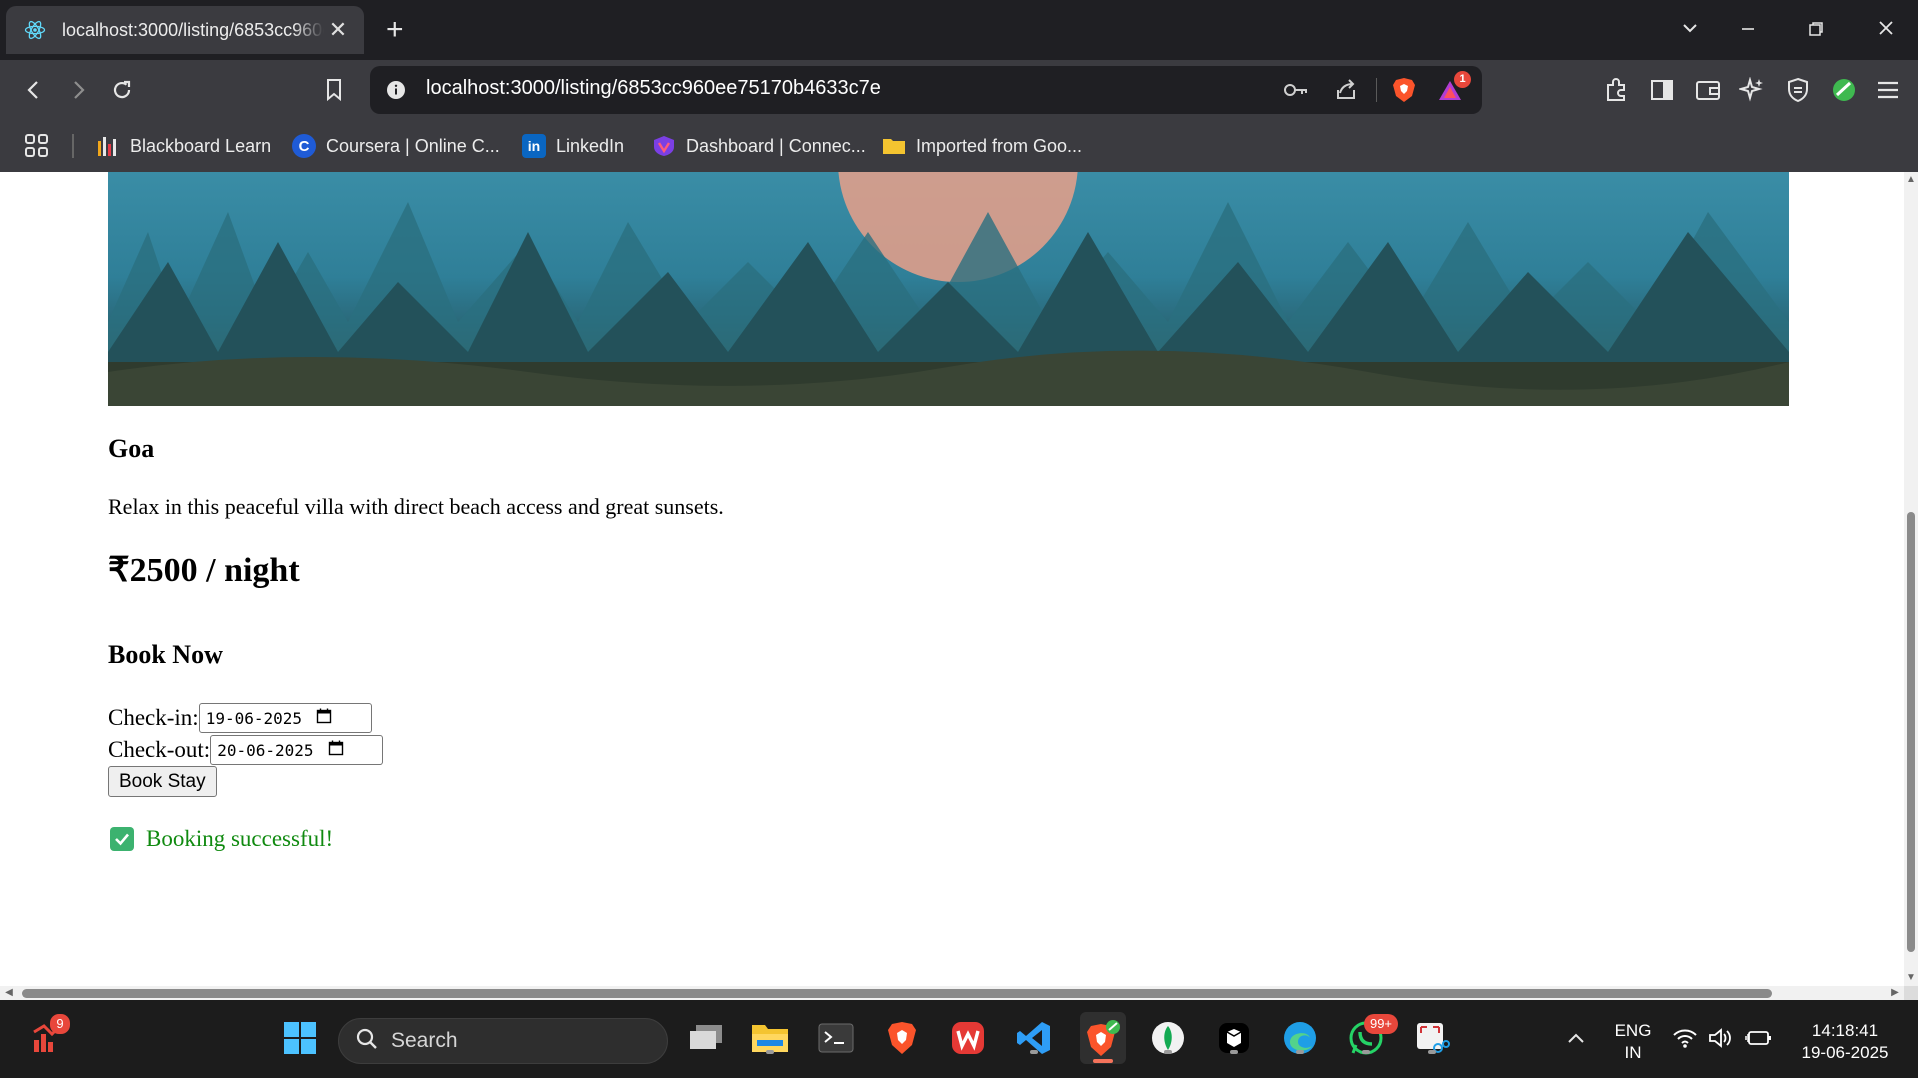 The width and height of the screenshot is (1918, 1078). Describe the element at coordinates (159, 749) in the screenshot. I see `checkout-label: Check-out:` at that location.